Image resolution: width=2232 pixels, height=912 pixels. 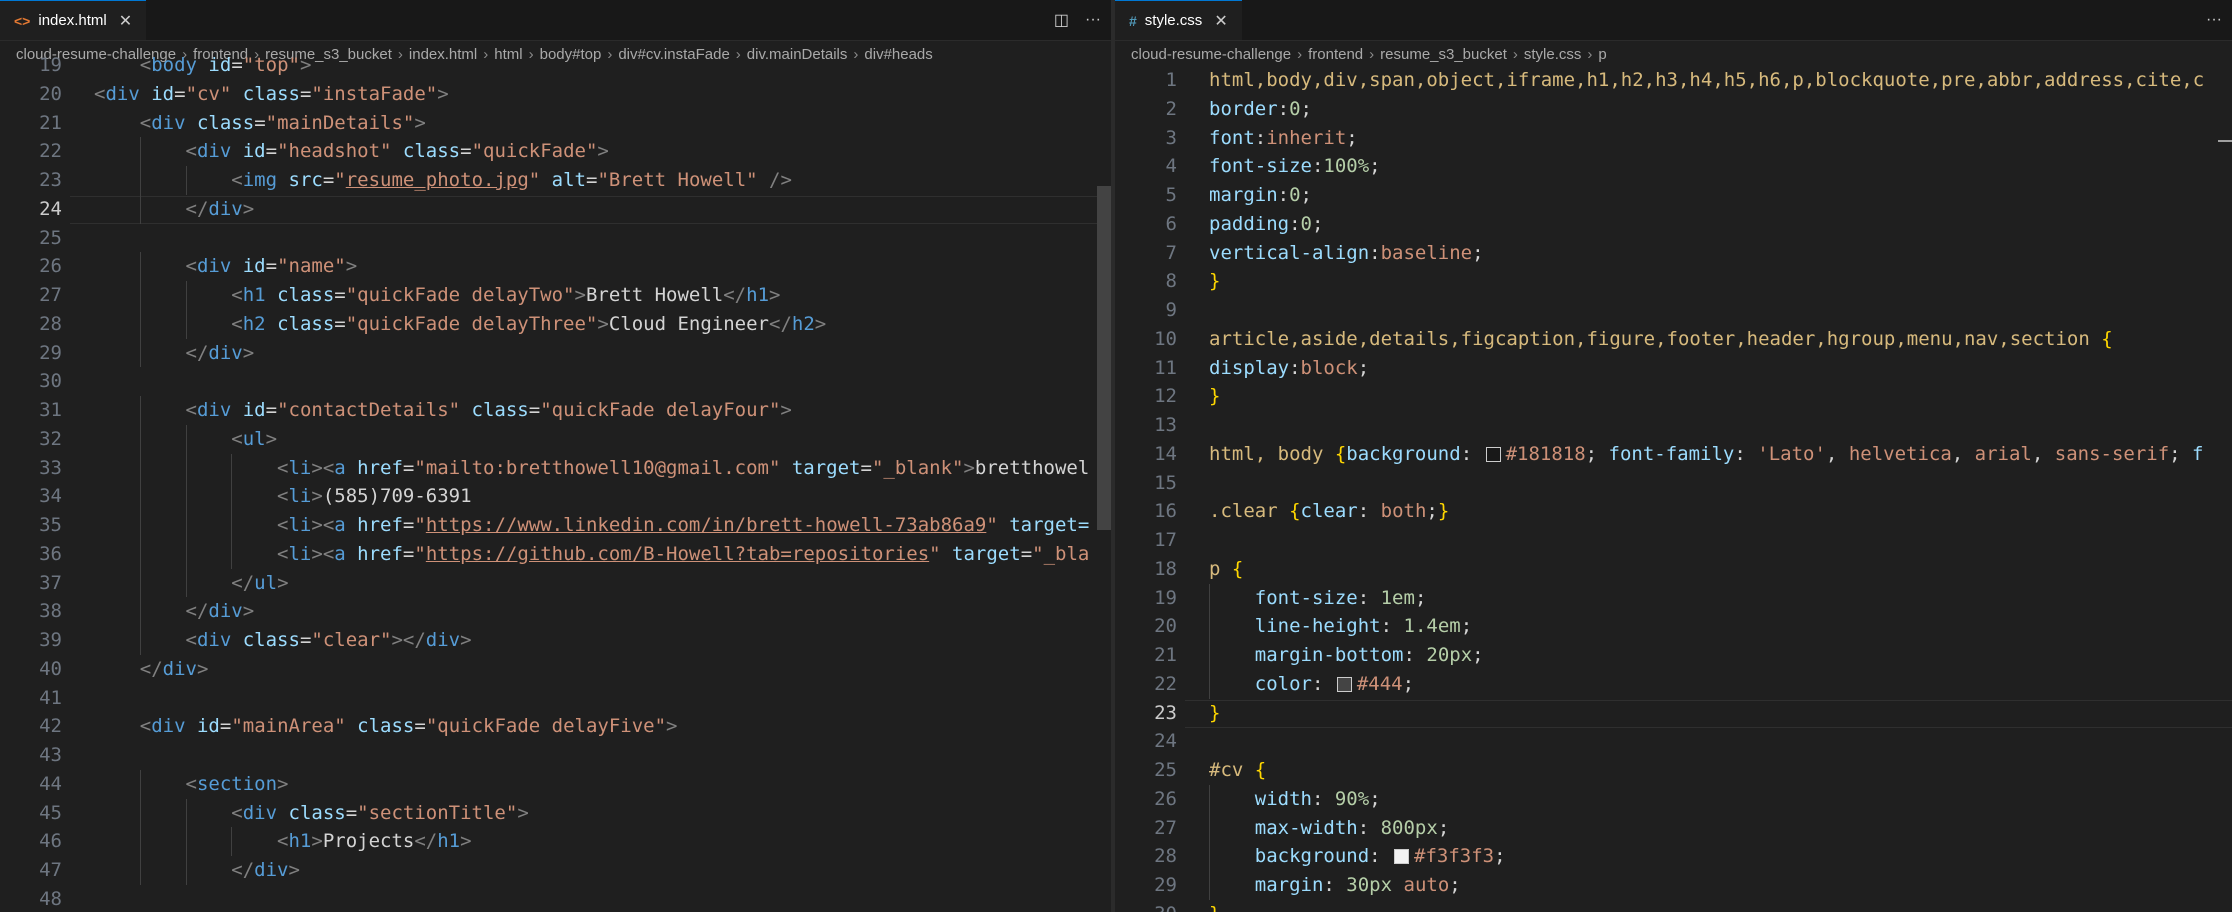 I want to click on code-line: 30}, so click(x=1673, y=906).